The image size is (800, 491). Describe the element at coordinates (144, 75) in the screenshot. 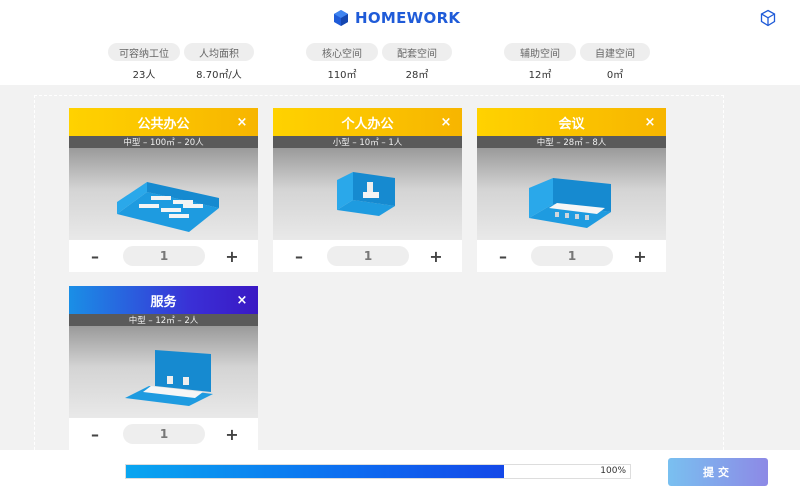

I see `stat-value-workstations: 23人` at that location.